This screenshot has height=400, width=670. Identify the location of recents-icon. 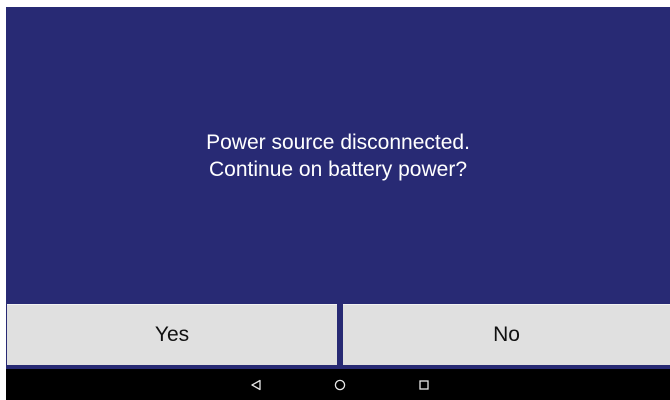
(424, 384).